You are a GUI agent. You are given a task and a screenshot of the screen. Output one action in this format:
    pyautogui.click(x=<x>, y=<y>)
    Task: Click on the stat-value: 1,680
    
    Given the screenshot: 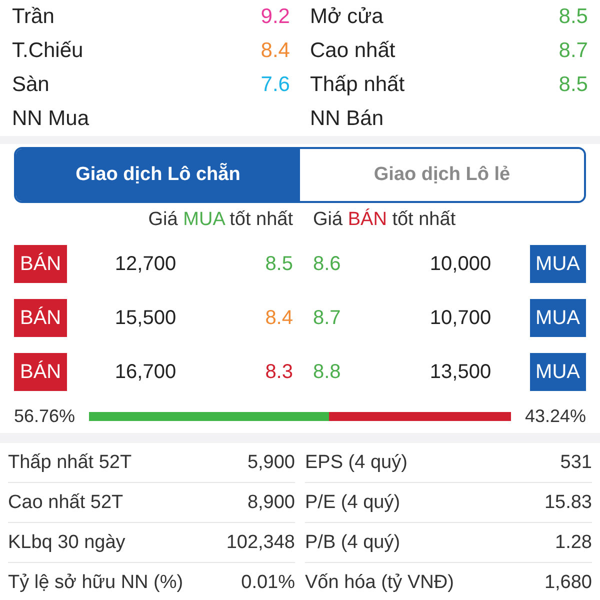 What is the action you would take?
    pyautogui.click(x=568, y=583)
    